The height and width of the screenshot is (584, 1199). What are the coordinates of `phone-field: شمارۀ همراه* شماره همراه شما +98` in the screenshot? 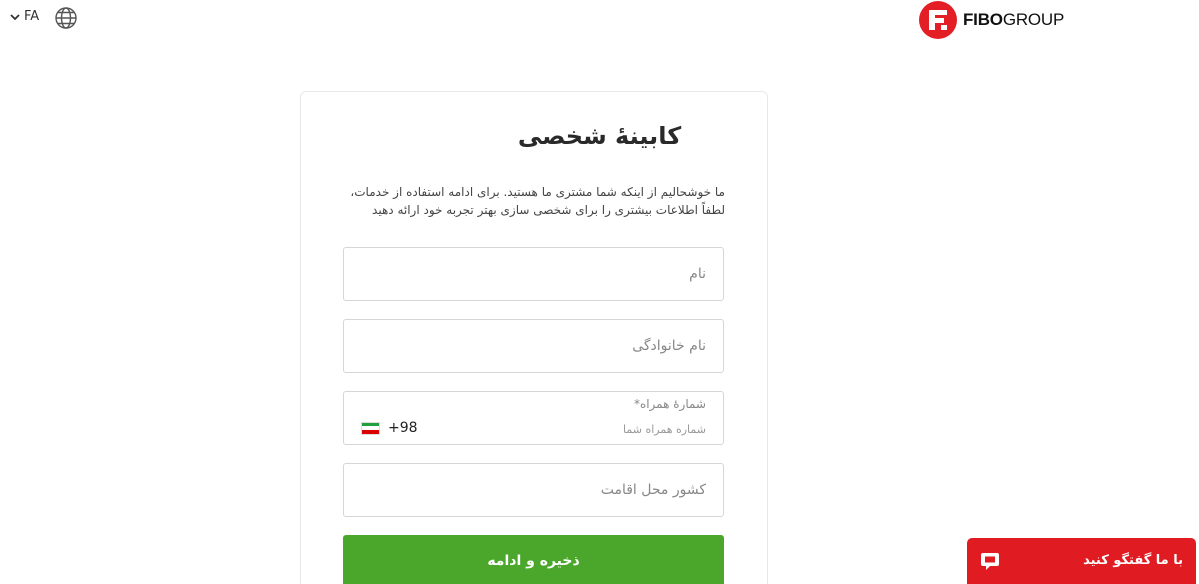 It's located at (533, 418).